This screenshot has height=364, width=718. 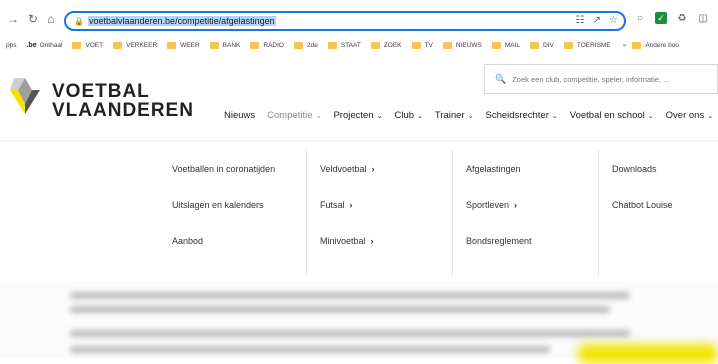 I want to click on nav-item-trainer: Trainer ⌄, so click(x=454, y=115).